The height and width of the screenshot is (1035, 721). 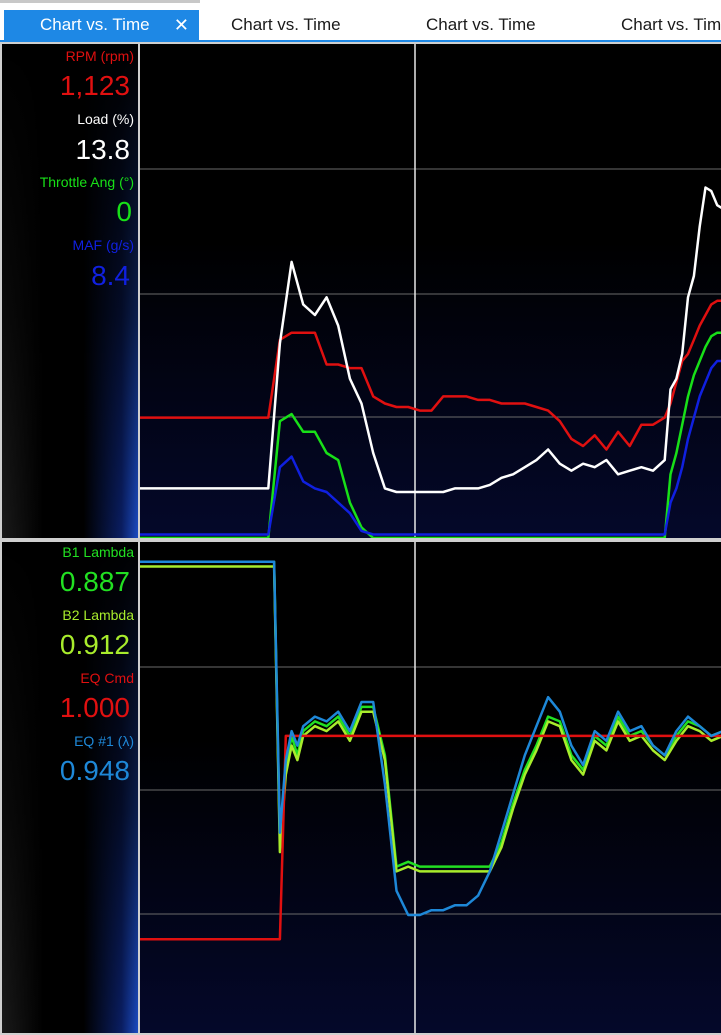 I want to click on throttle-label: Throttle Ang (°), so click(x=86, y=182).